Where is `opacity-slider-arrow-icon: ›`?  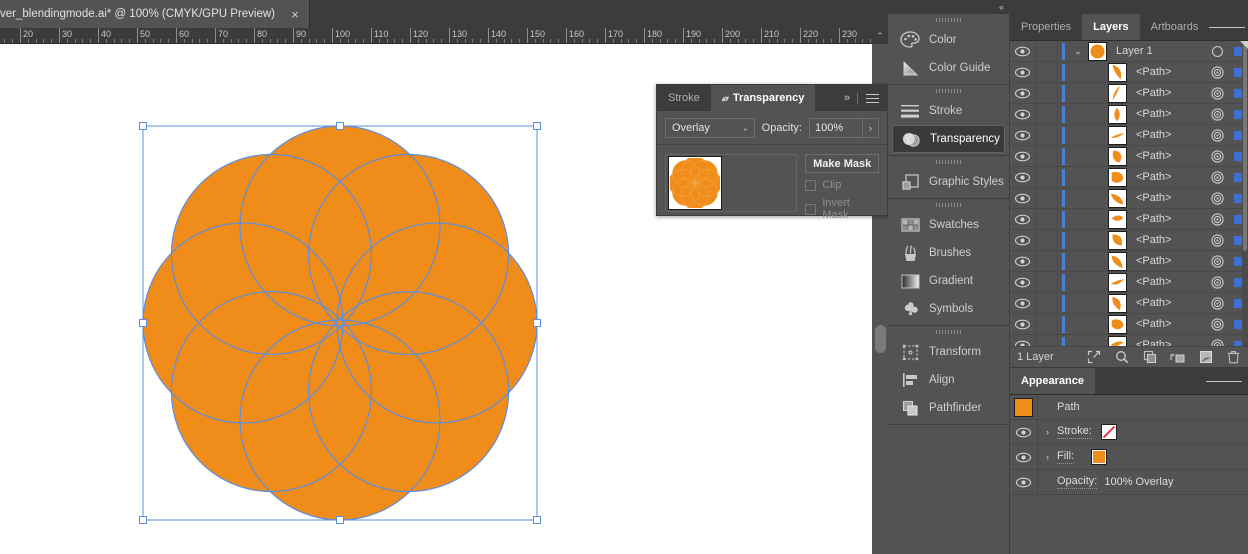 opacity-slider-arrow-icon: › is located at coordinates (871, 128).